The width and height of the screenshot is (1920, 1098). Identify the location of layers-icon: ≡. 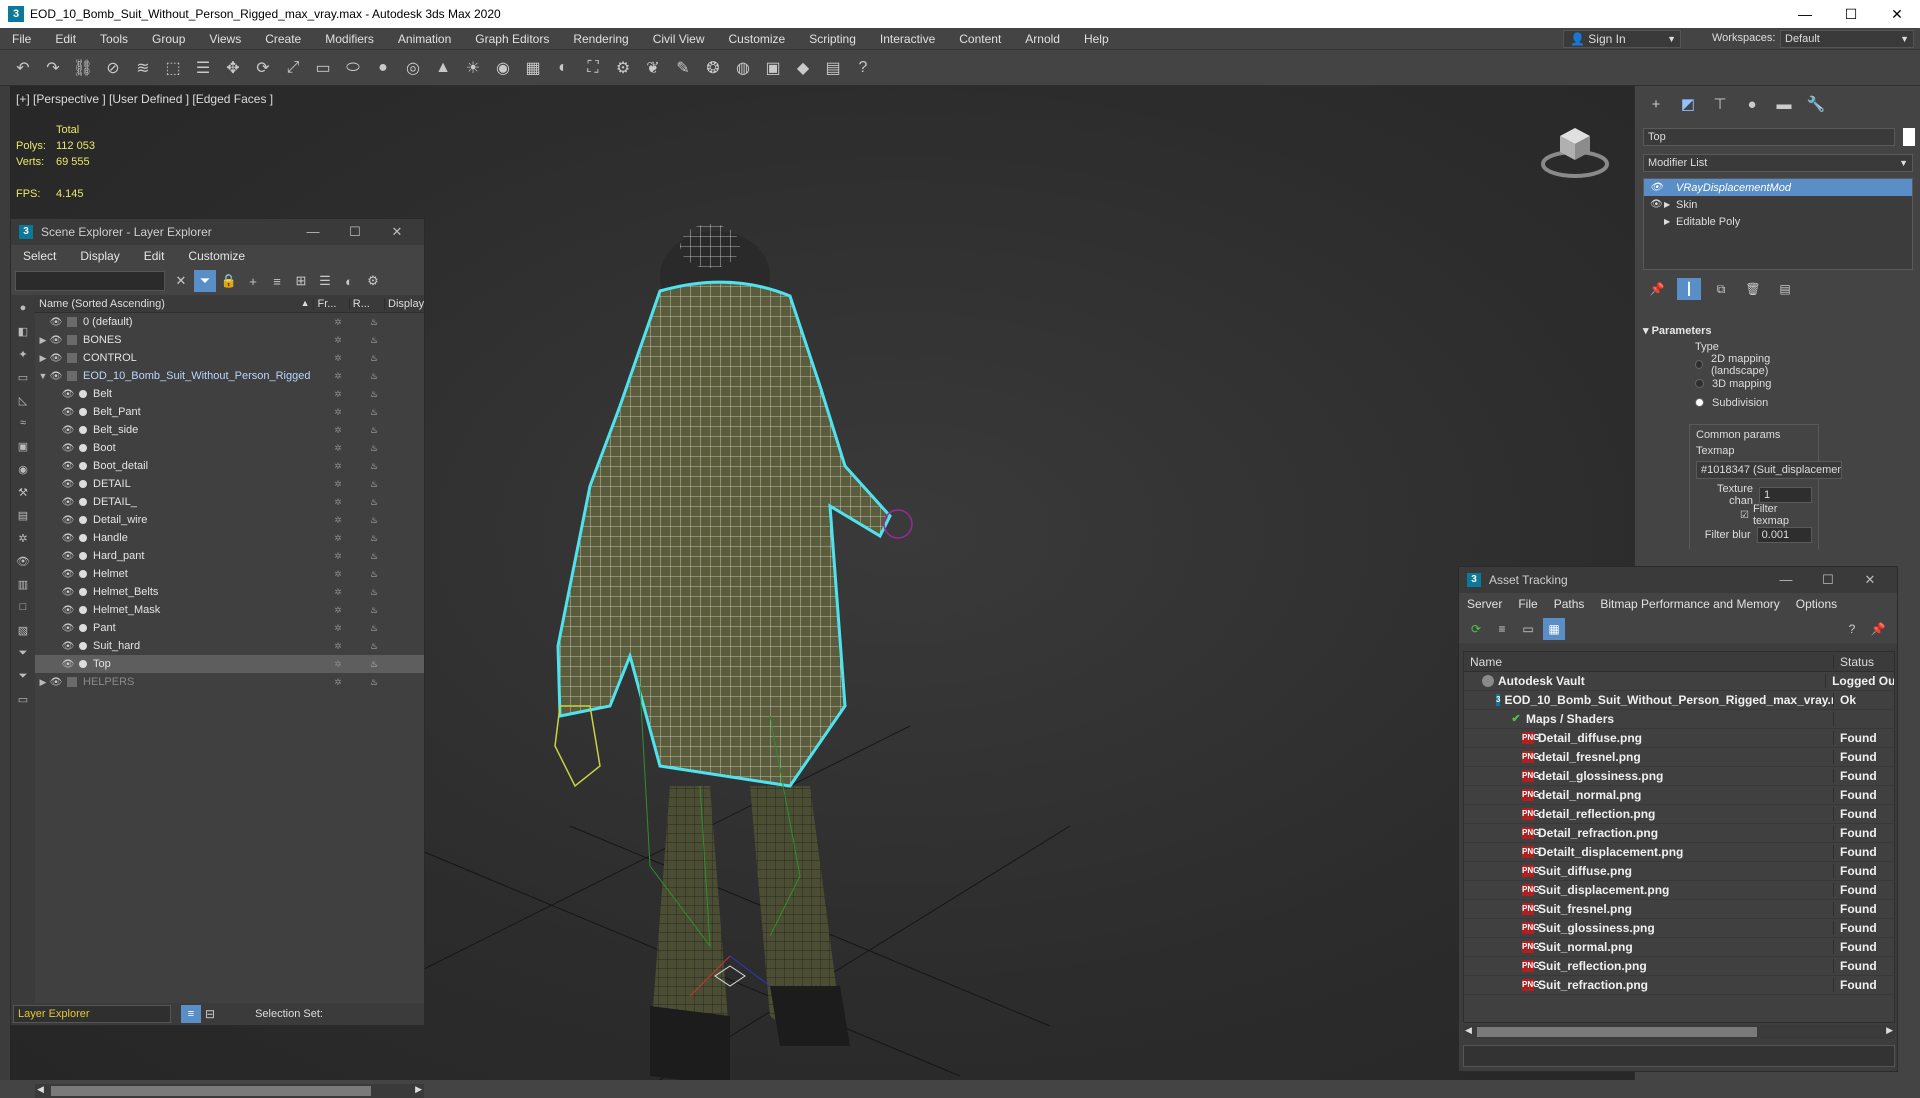
(277, 281).